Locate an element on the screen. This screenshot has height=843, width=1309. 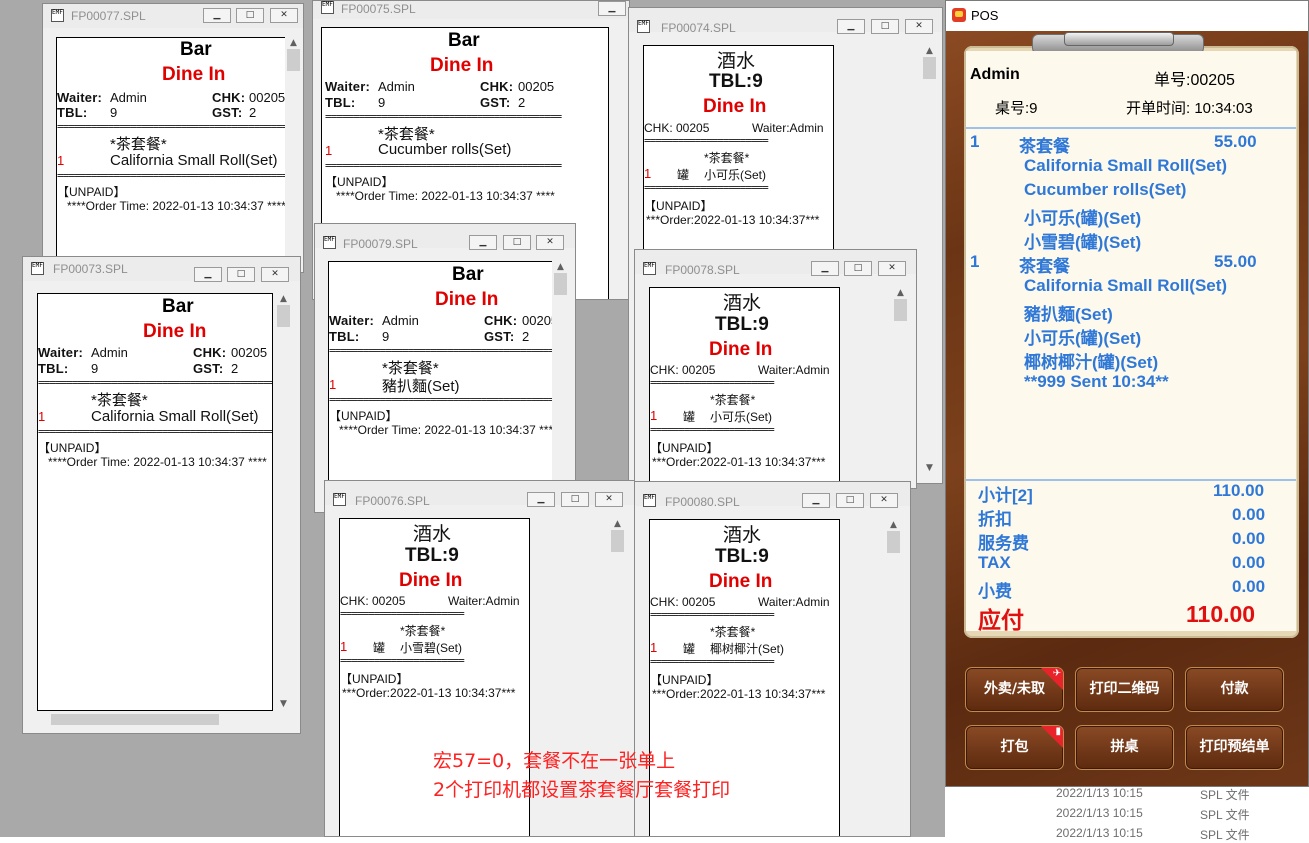
subtotal-label: 小计[2] is located at coordinates (1005, 495).